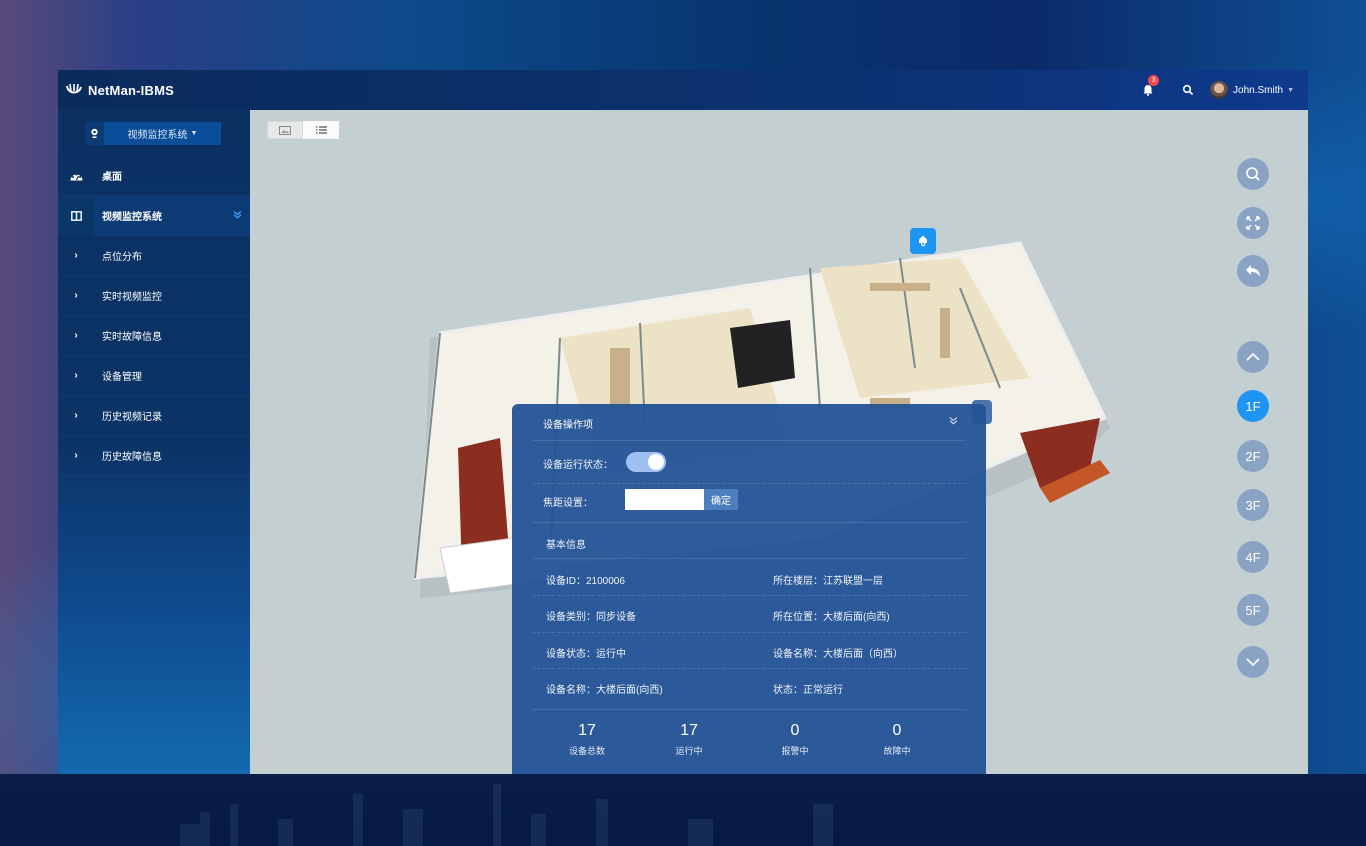 Image resolution: width=1366 pixels, height=846 pixels. I want to click on floor-label: 3F, so click(1253, 505).